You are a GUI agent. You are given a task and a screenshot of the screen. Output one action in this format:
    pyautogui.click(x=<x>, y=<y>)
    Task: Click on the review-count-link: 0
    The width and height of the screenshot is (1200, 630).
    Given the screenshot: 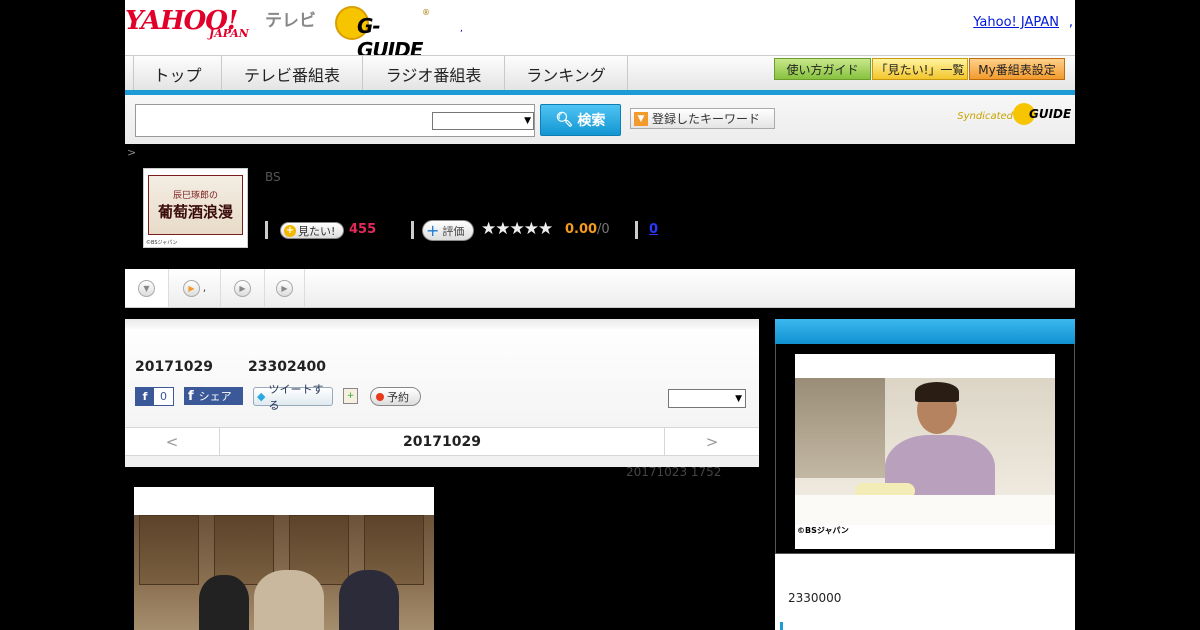 What is the action you would take?
    pyautogui.click(x=653, y=229)
    